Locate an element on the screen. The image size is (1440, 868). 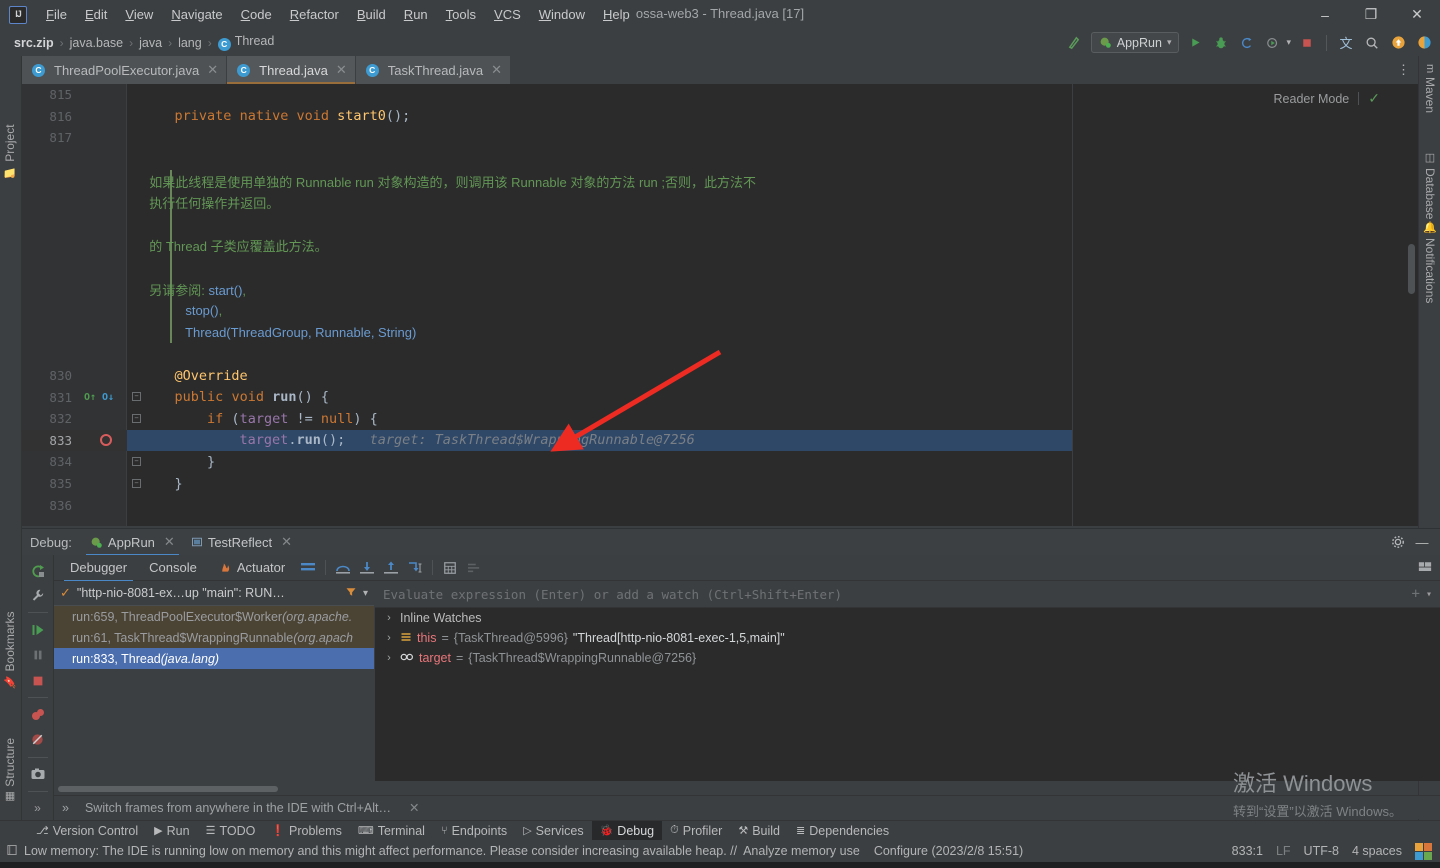
thread-selector: ✓ "http-nio-8081-ex…up "main": RUNNING ▾ is located at coordinates (214, 593).